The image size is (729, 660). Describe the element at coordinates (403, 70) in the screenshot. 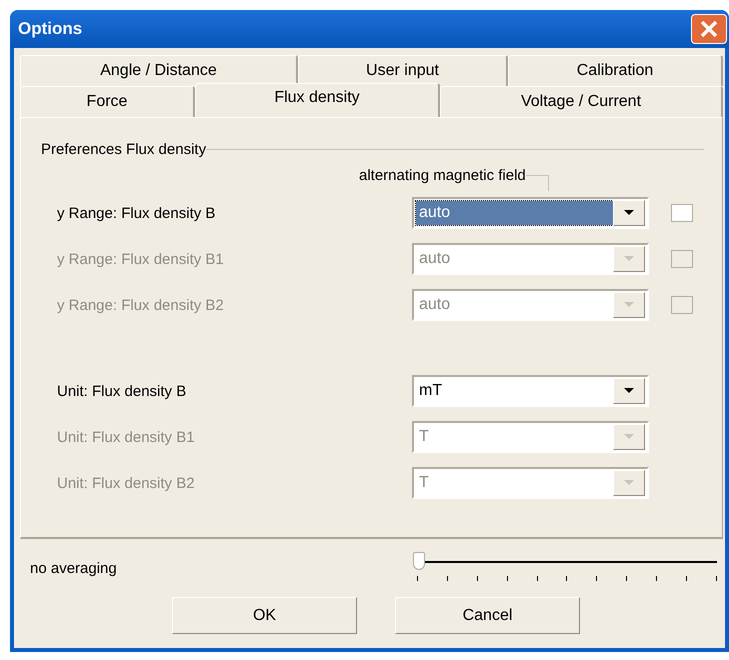

I see `tab: User input` at that location.